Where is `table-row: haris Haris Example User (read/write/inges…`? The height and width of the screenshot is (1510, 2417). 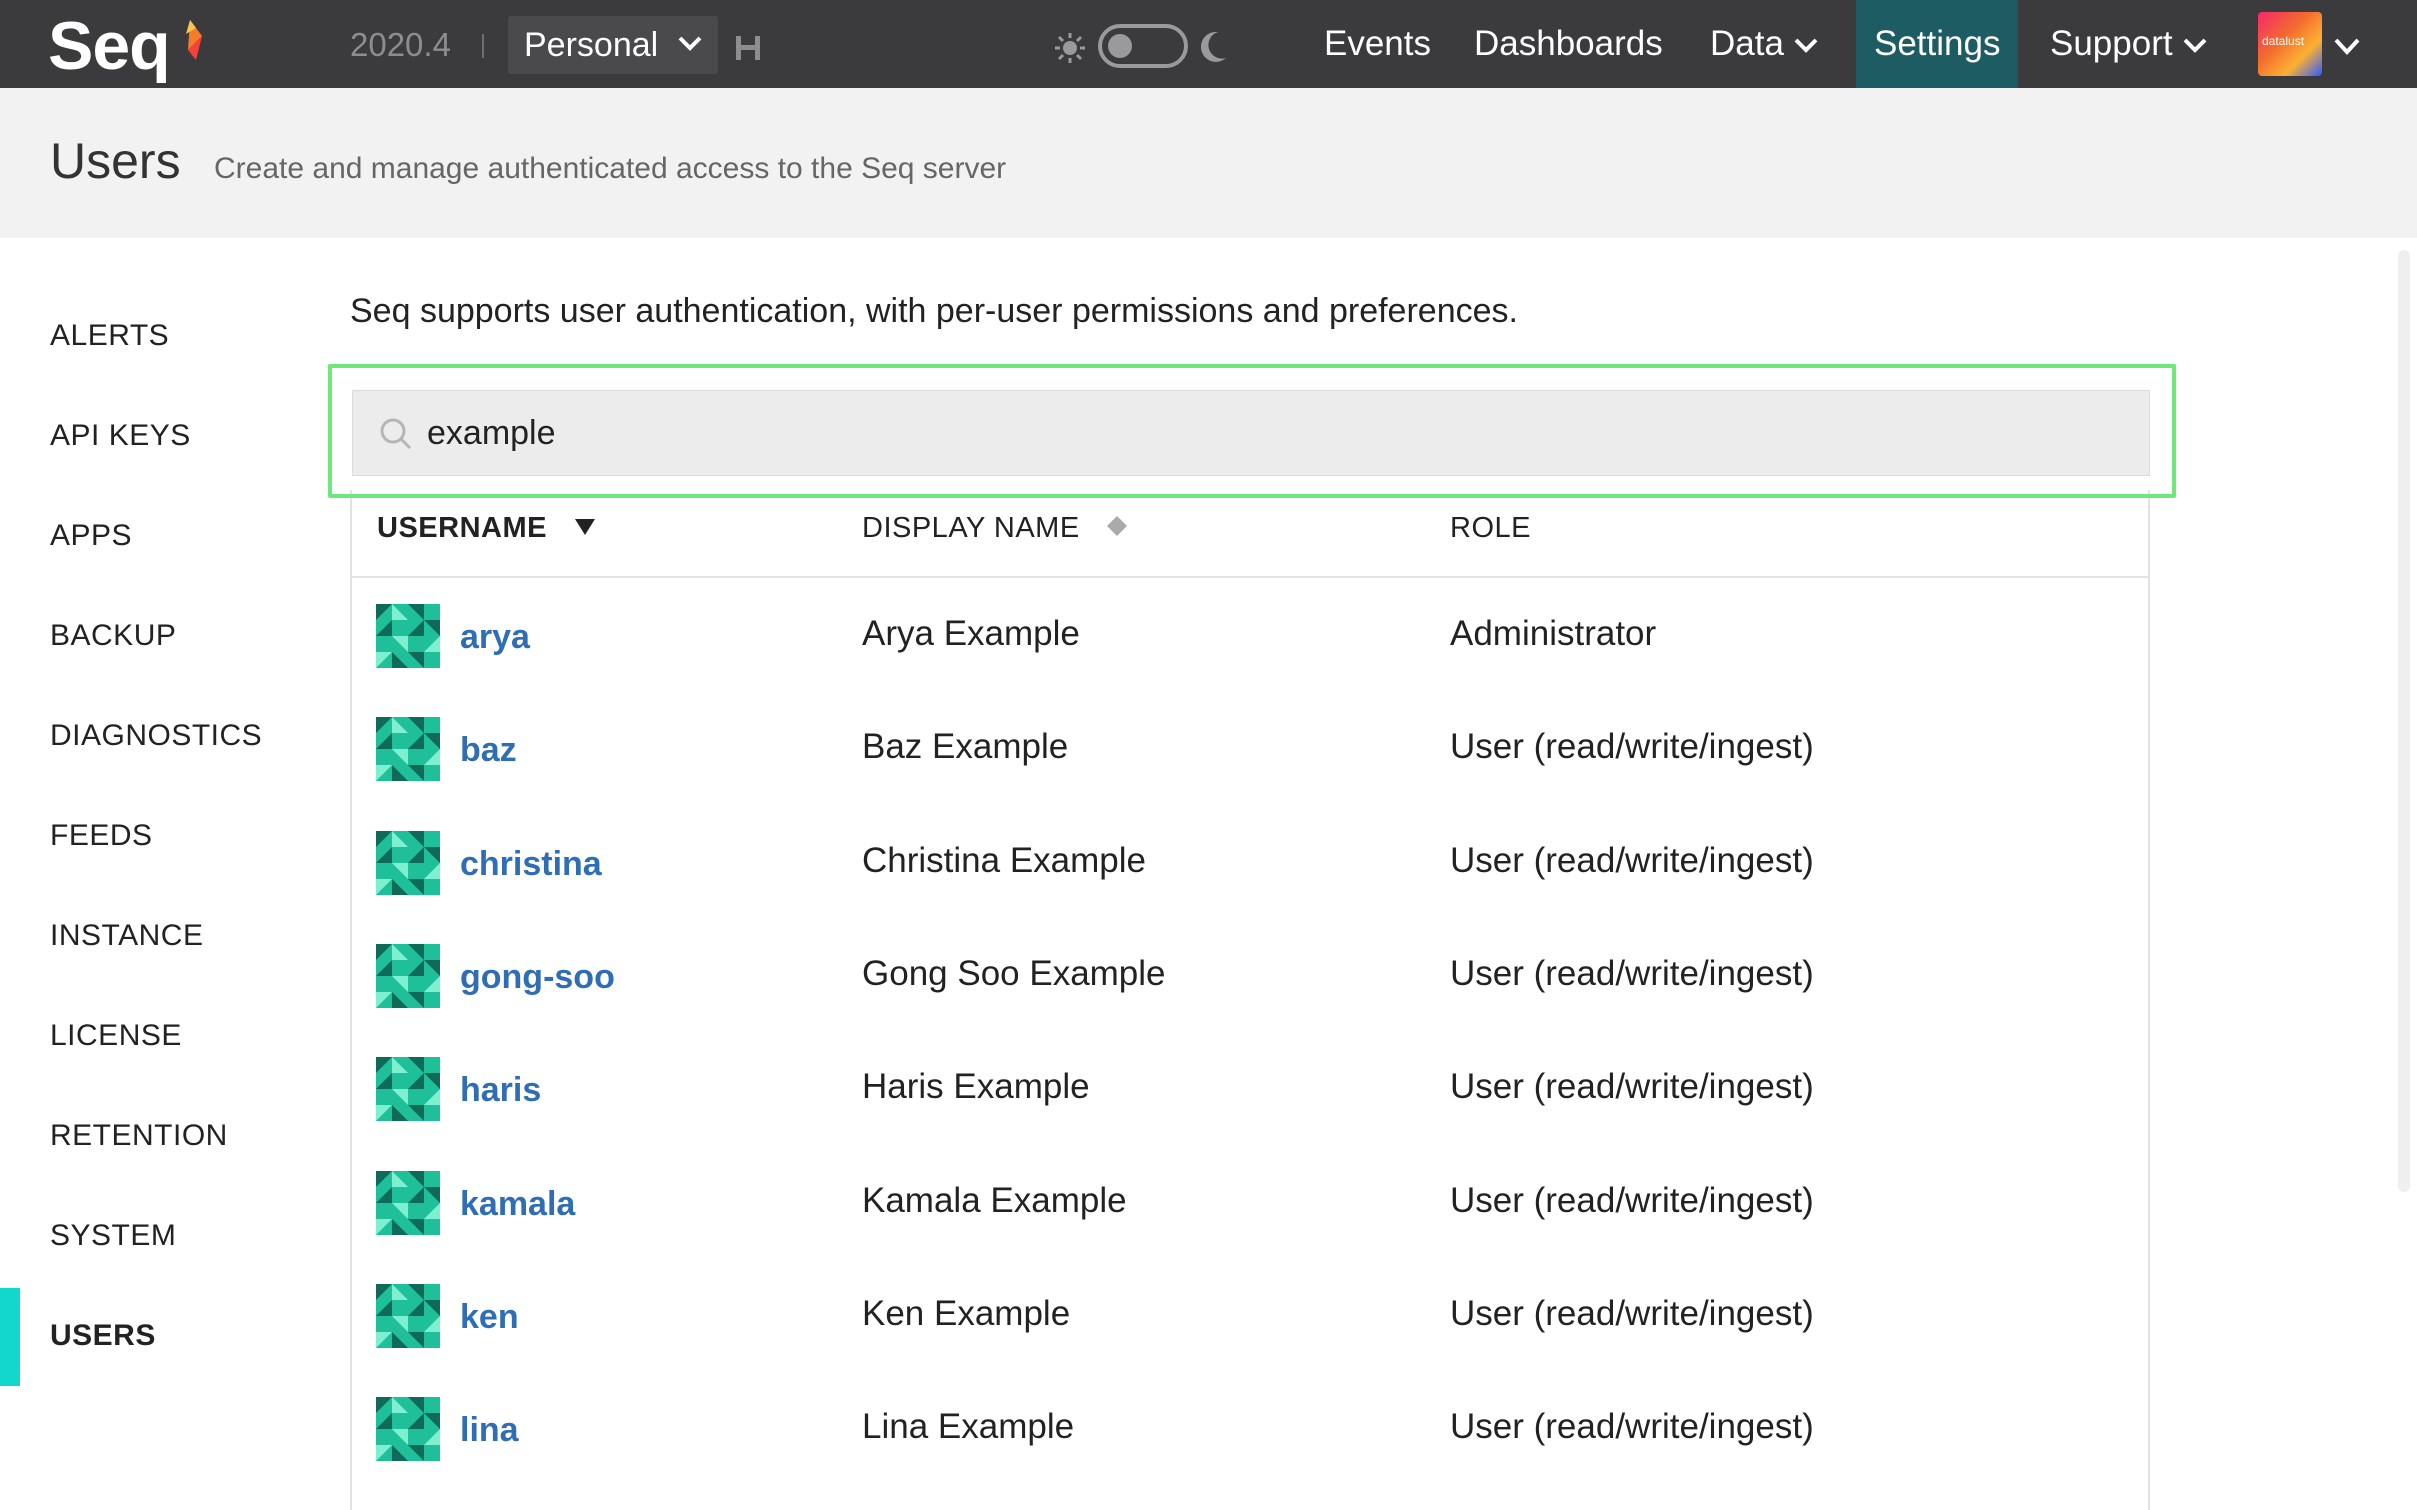
table-row: haris Haris Example User (read/write/inges… is located at coordinates (1250, 1089).